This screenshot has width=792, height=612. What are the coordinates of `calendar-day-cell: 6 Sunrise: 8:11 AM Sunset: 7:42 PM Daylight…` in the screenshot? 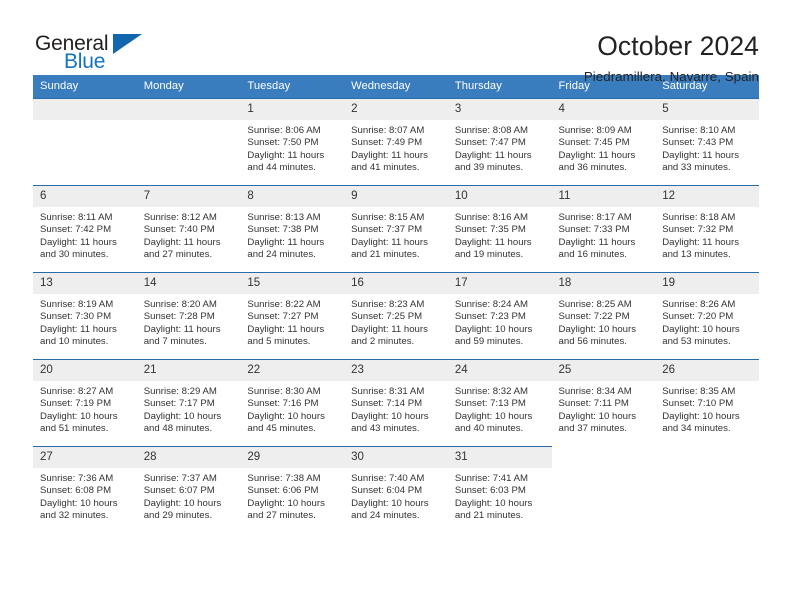 It's located at (85, 229).